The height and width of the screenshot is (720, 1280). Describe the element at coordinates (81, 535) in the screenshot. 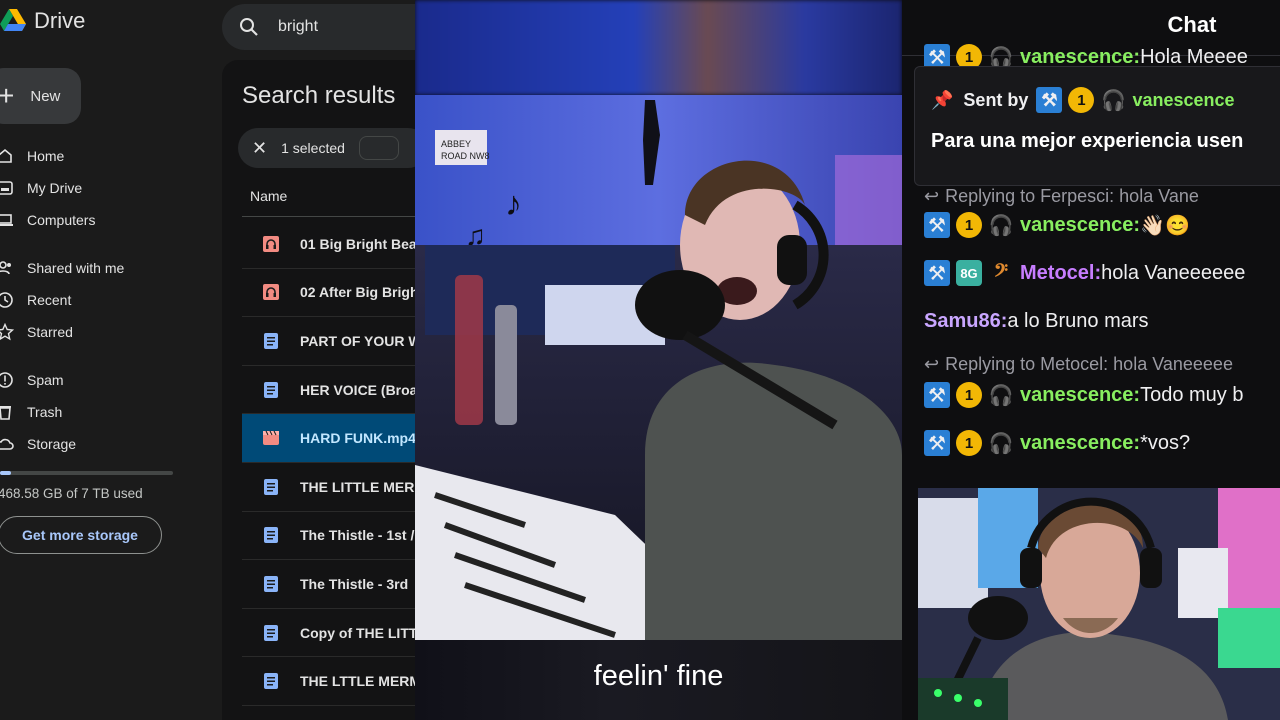

I see `get-more-storage-button: Get more storage` at that location.